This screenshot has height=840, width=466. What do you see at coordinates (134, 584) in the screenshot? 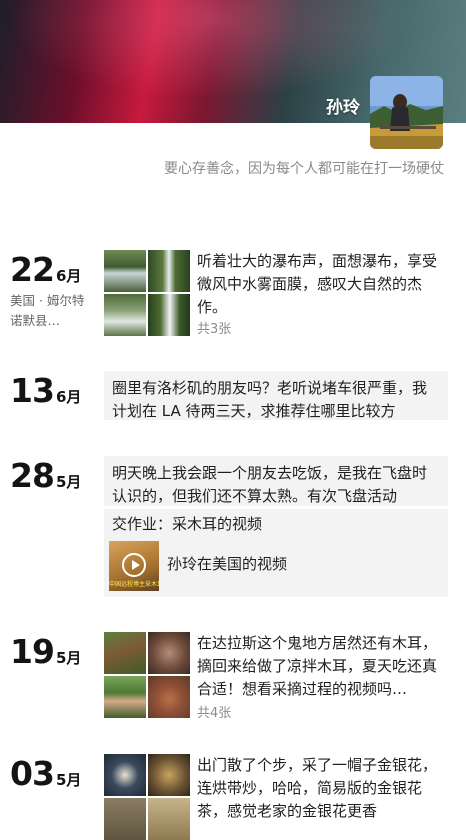
I see `video-thumbnail-caption: 中国远程博主采木耳` at bounding box center [134, 584].